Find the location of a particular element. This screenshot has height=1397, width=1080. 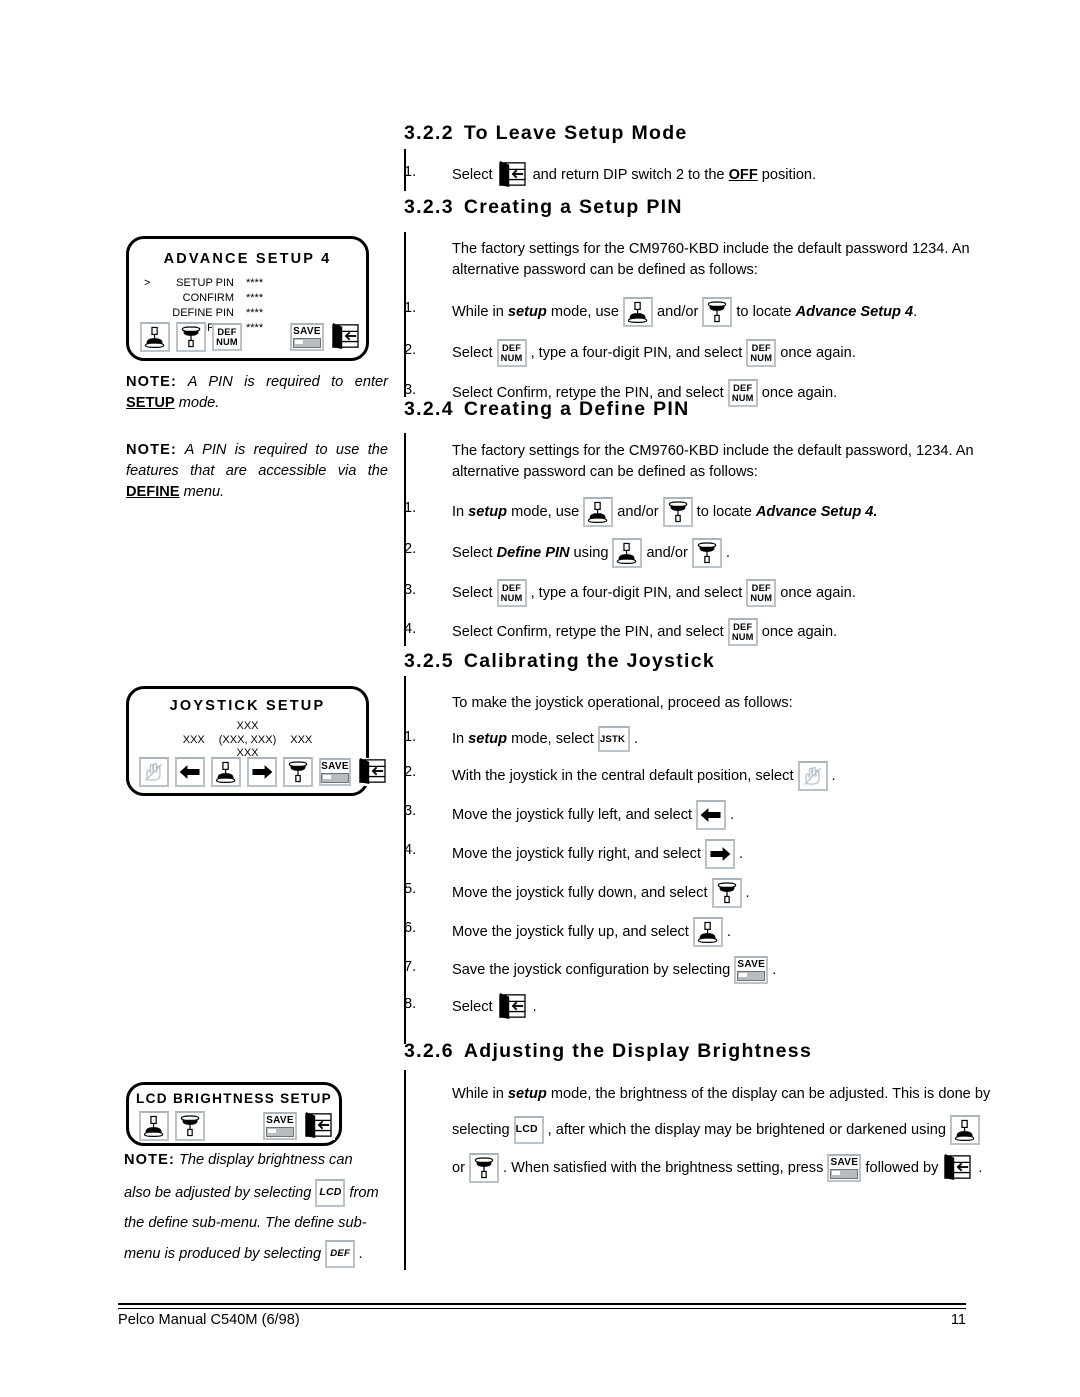

note-text-end: menu. is located at coordinates (204, 492).